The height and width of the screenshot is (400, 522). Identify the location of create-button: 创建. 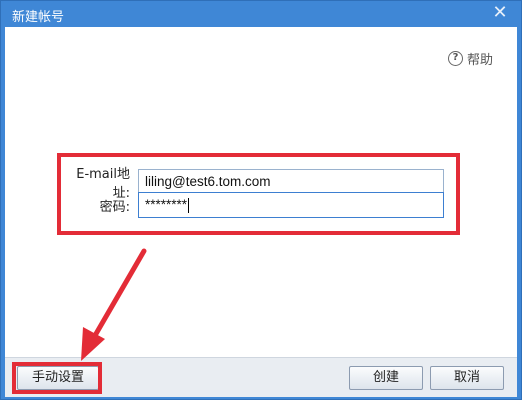
(386, 378).